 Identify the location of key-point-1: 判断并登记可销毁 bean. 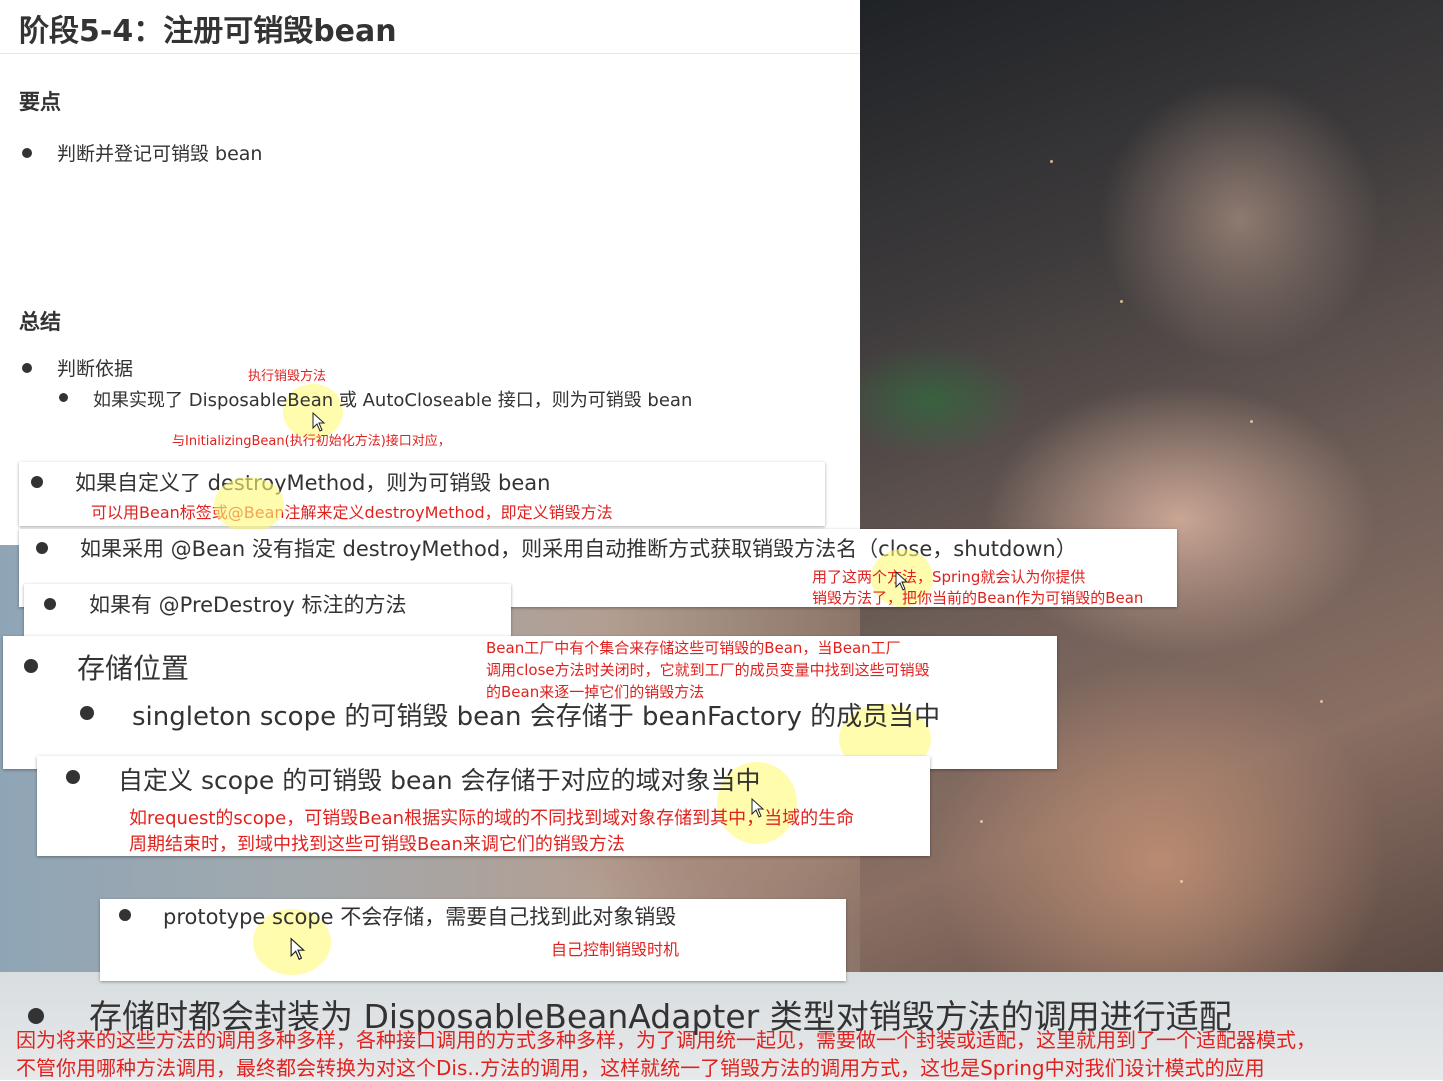
(160, 154).